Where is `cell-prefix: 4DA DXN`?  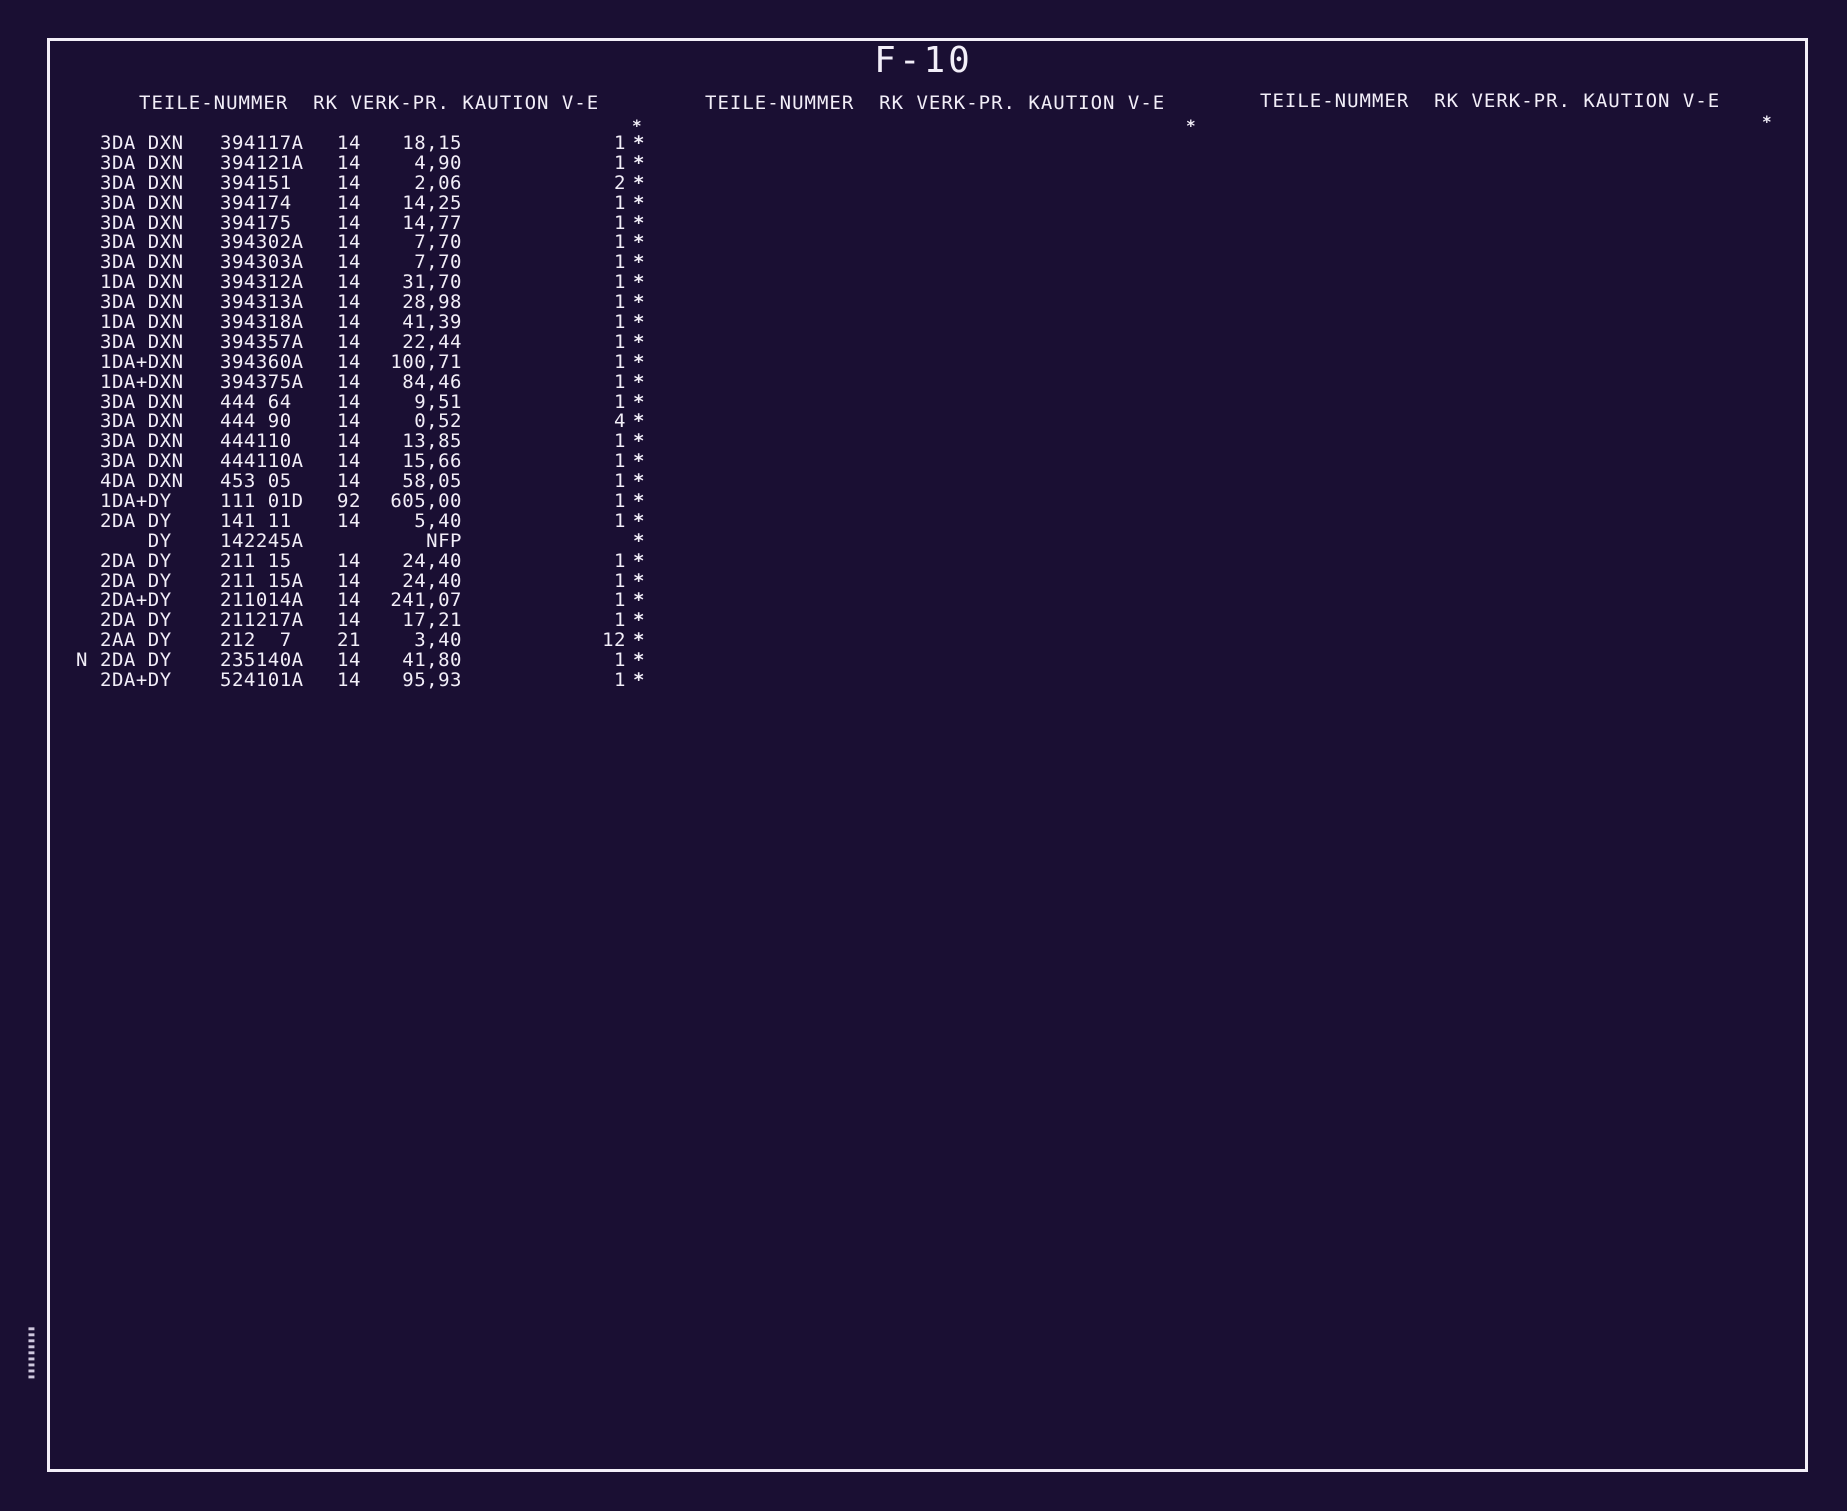
cell-prefix: 4DA DXN is located at coordinates (142, 481).